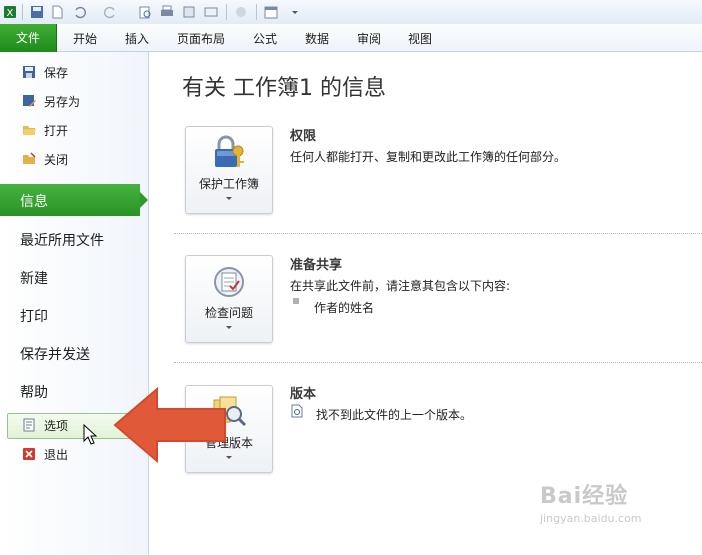  What do you see at coordinates (229, 299) in the screenshot?
I see `check-for-issues-button: 检查问题` at bounding box center [229, 299].